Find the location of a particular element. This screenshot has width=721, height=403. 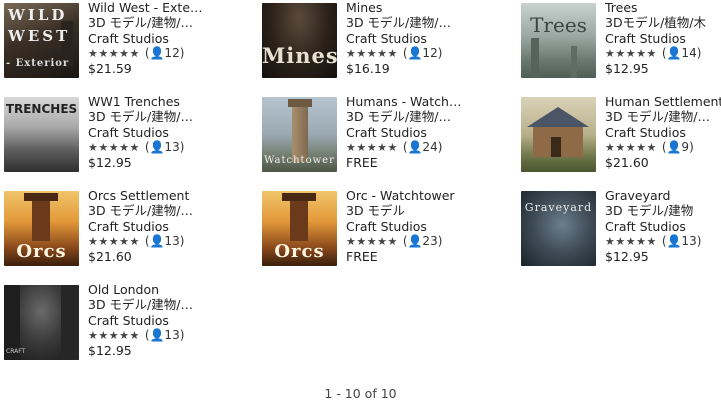

review-count: (👤14) is located at coordinates (681, 52).